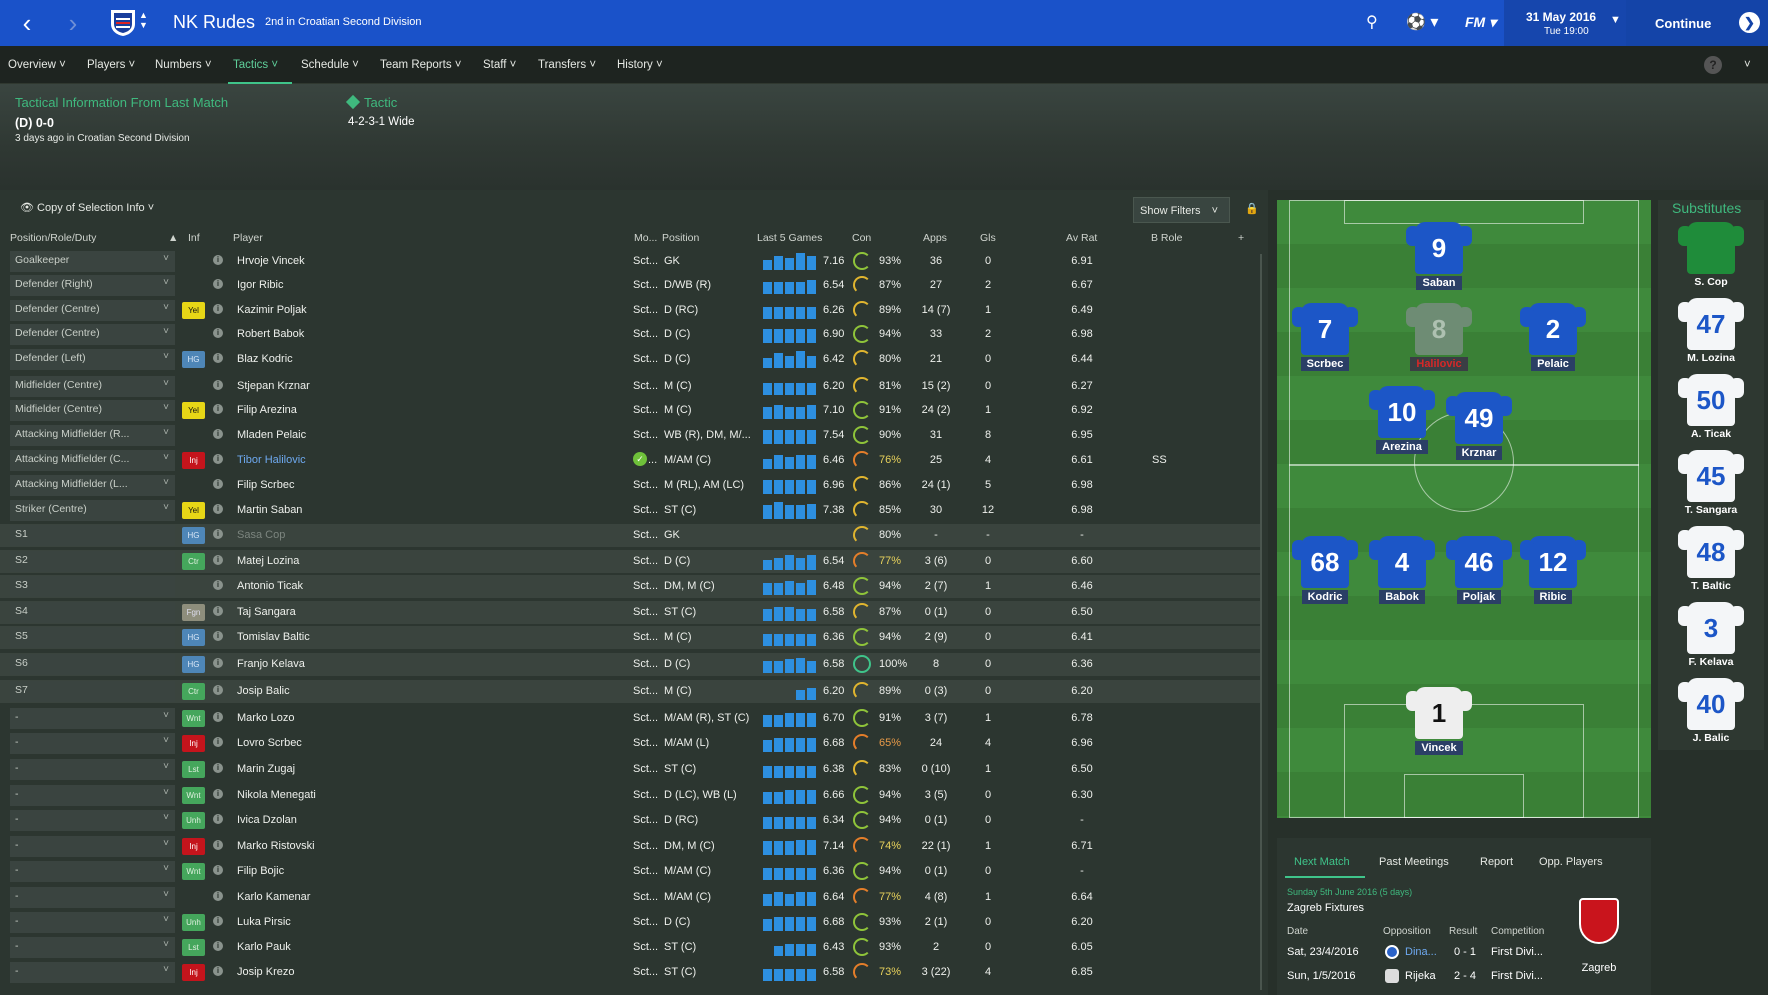  I want to click on menu-overview: Overview ˅, so click(37, 65).